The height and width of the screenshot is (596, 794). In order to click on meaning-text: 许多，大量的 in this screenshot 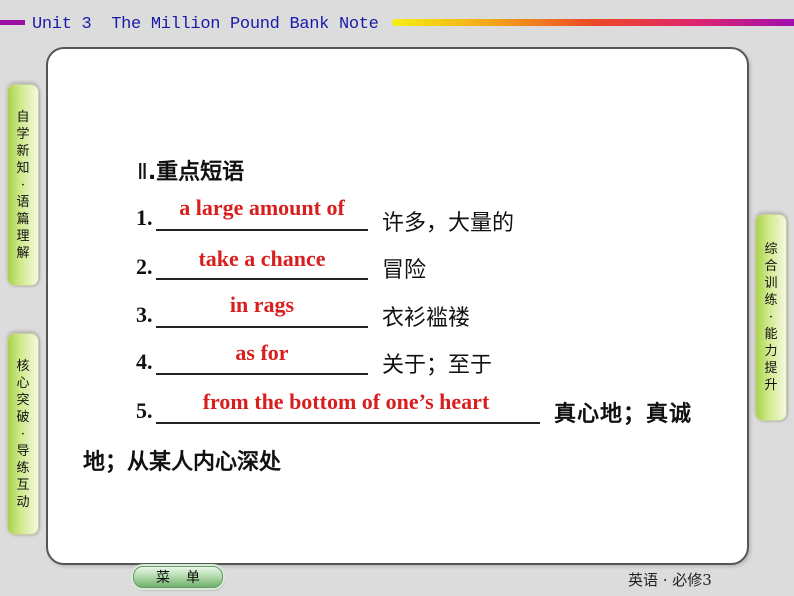, I will do `click(448, 223)`.